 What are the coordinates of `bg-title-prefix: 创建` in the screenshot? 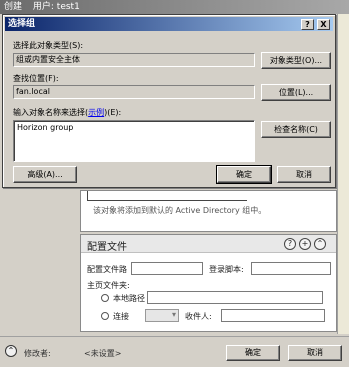 It's located at (13, 7).